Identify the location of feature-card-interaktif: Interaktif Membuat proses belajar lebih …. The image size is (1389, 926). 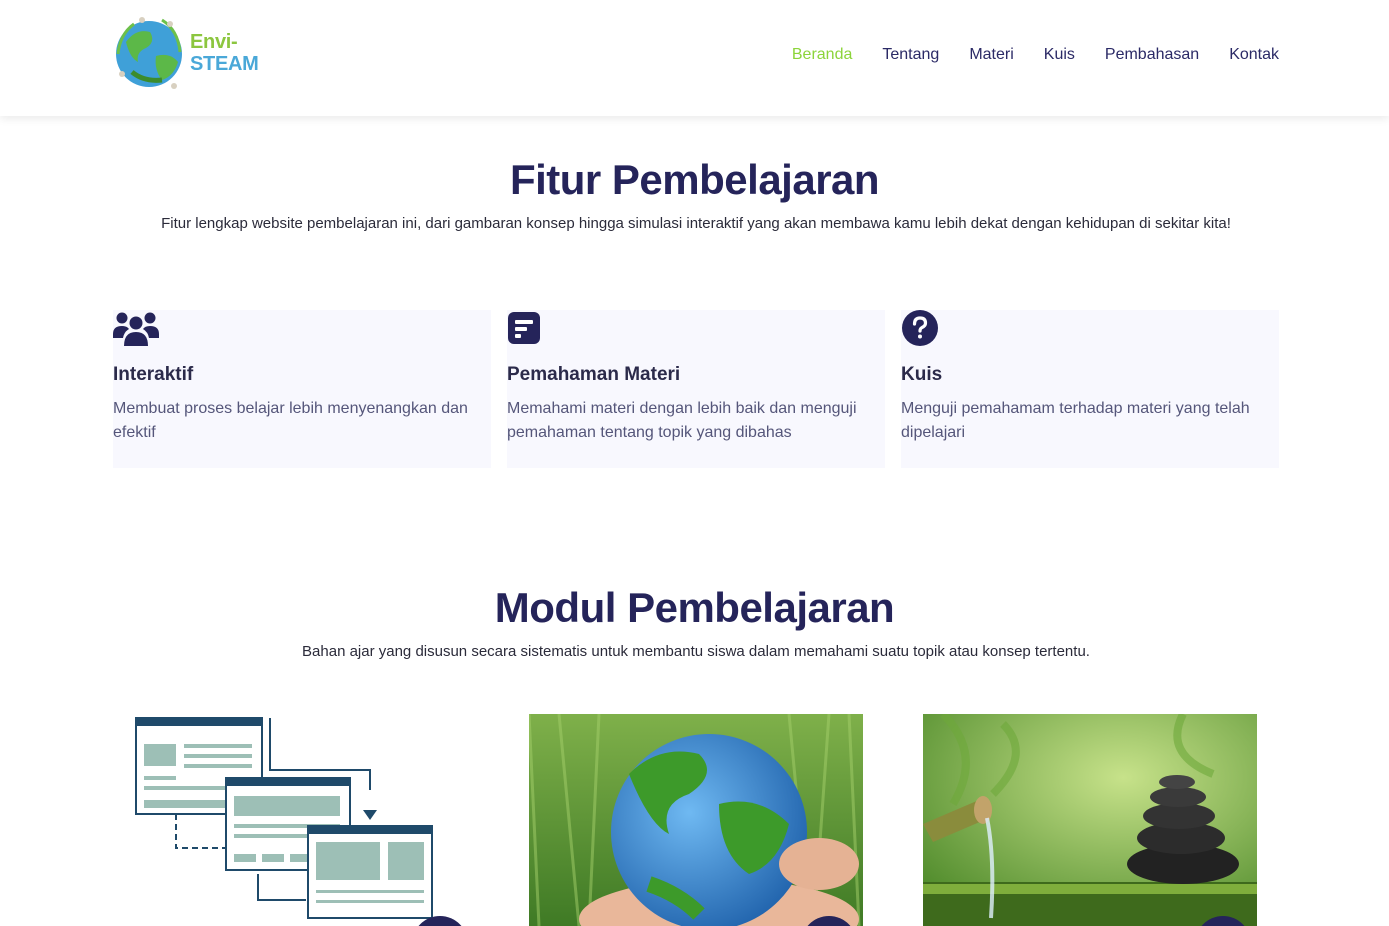
(302, 389).